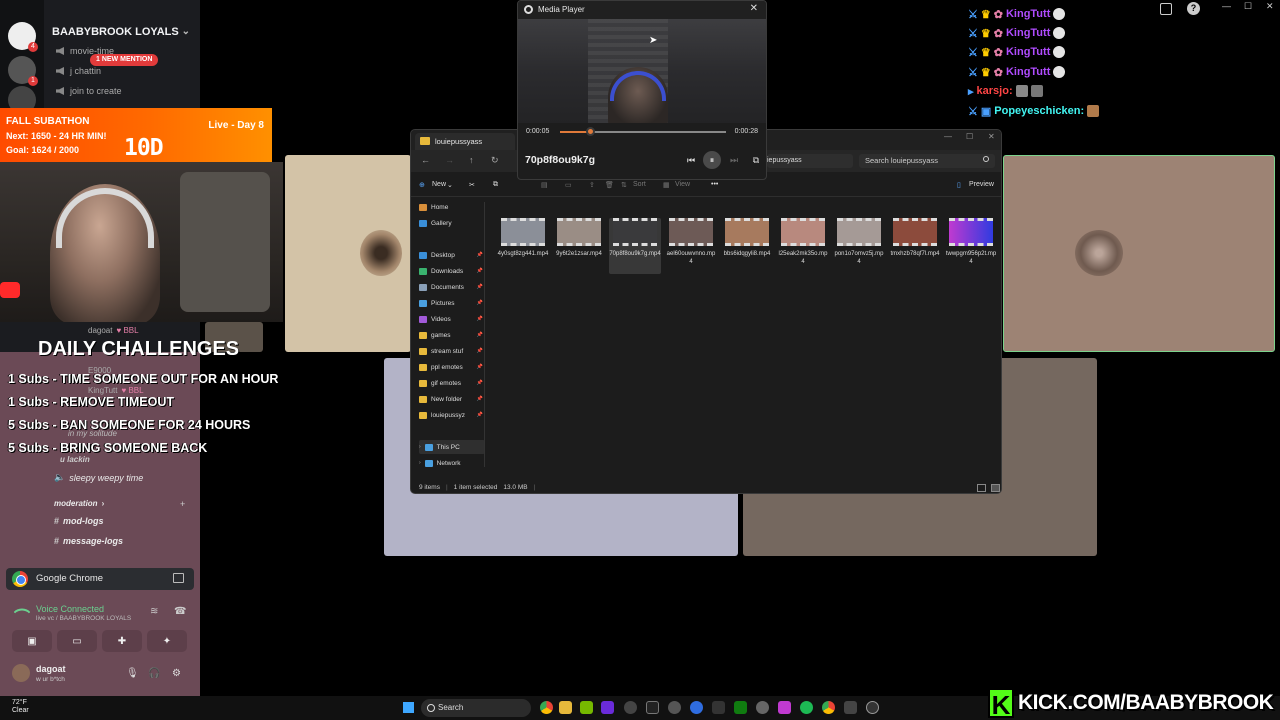 The width and height of the screenshot is (1280, 720). I want to click on screen-share-button: ▭, so click(77, 641).